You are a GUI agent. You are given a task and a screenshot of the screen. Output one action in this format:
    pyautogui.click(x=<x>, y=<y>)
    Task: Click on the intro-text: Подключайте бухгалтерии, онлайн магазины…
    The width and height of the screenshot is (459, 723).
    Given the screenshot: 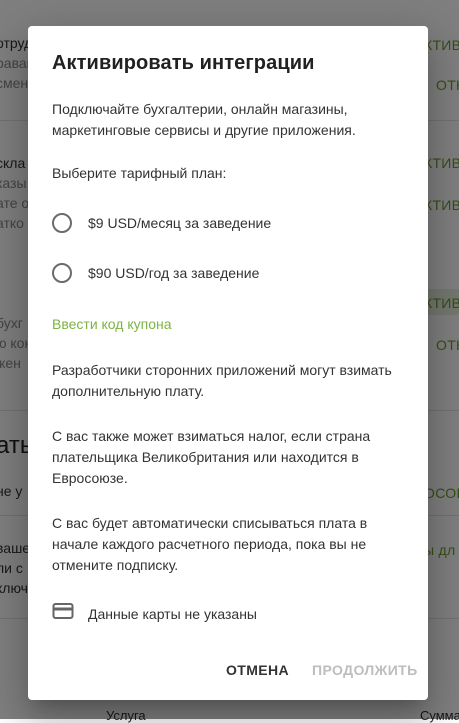 What is the action you would take?
    pyautogui.click(x=204, y=119)
    